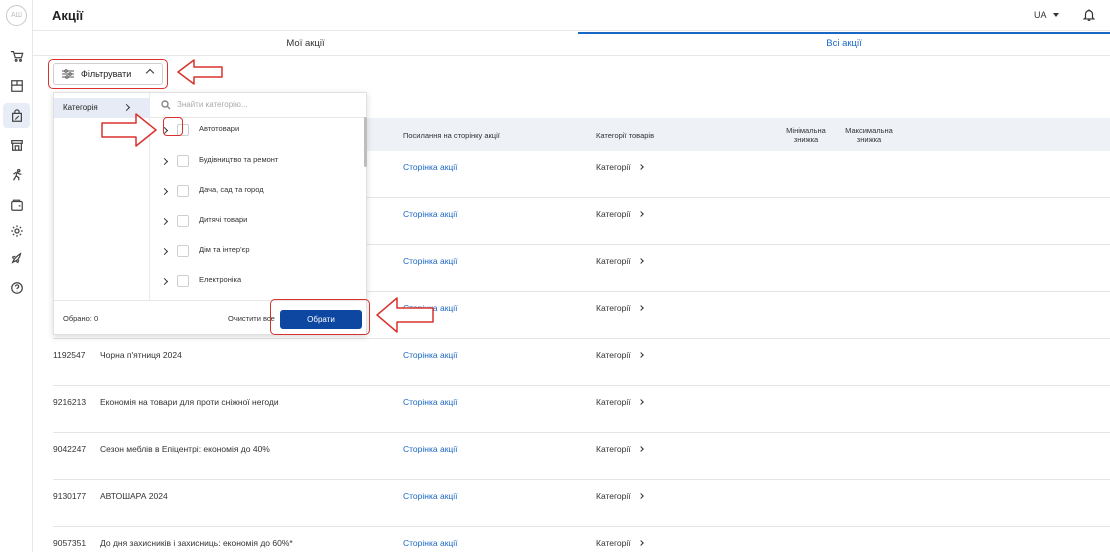  I want to click on panel-scrollbar, so click(365, 142).